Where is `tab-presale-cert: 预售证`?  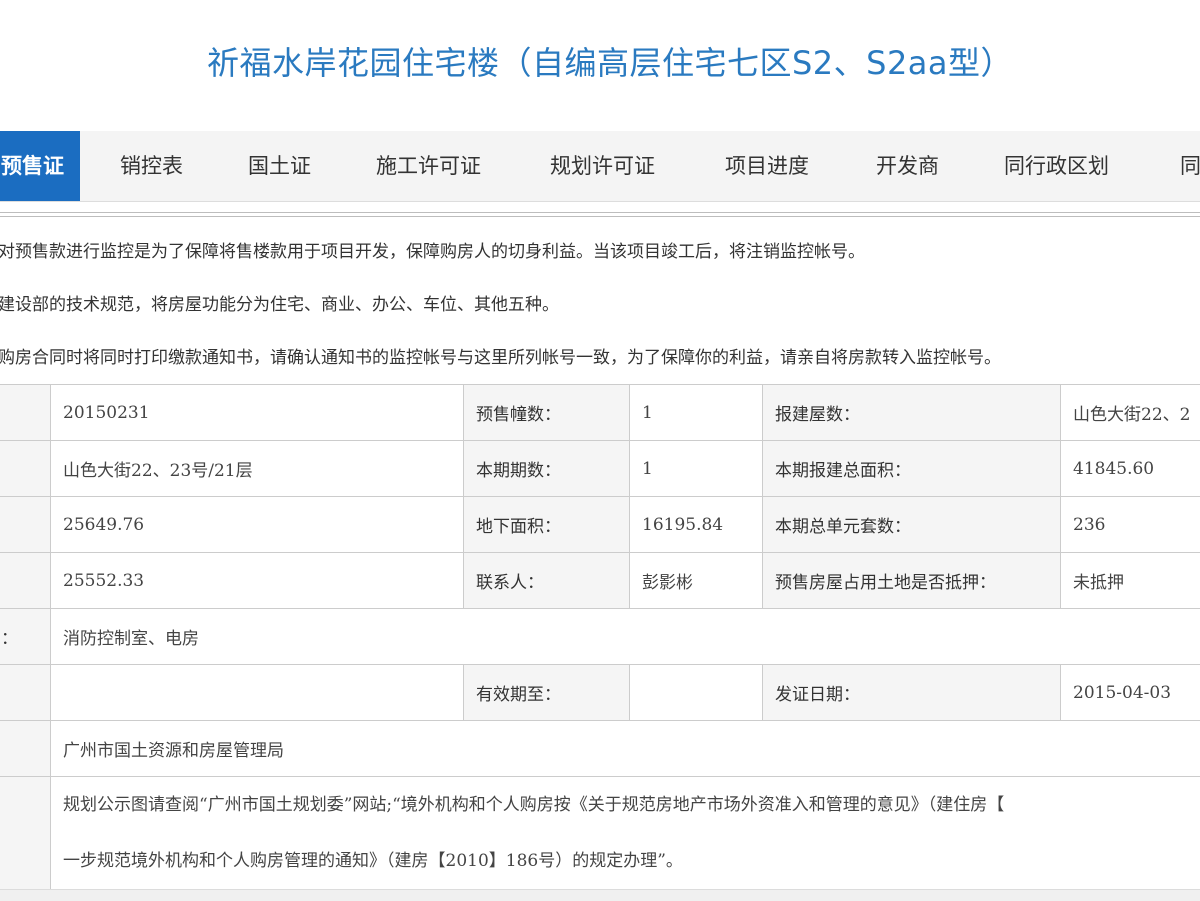 tab-presale-cert: 预售证 is located at coordinates (40, 166).